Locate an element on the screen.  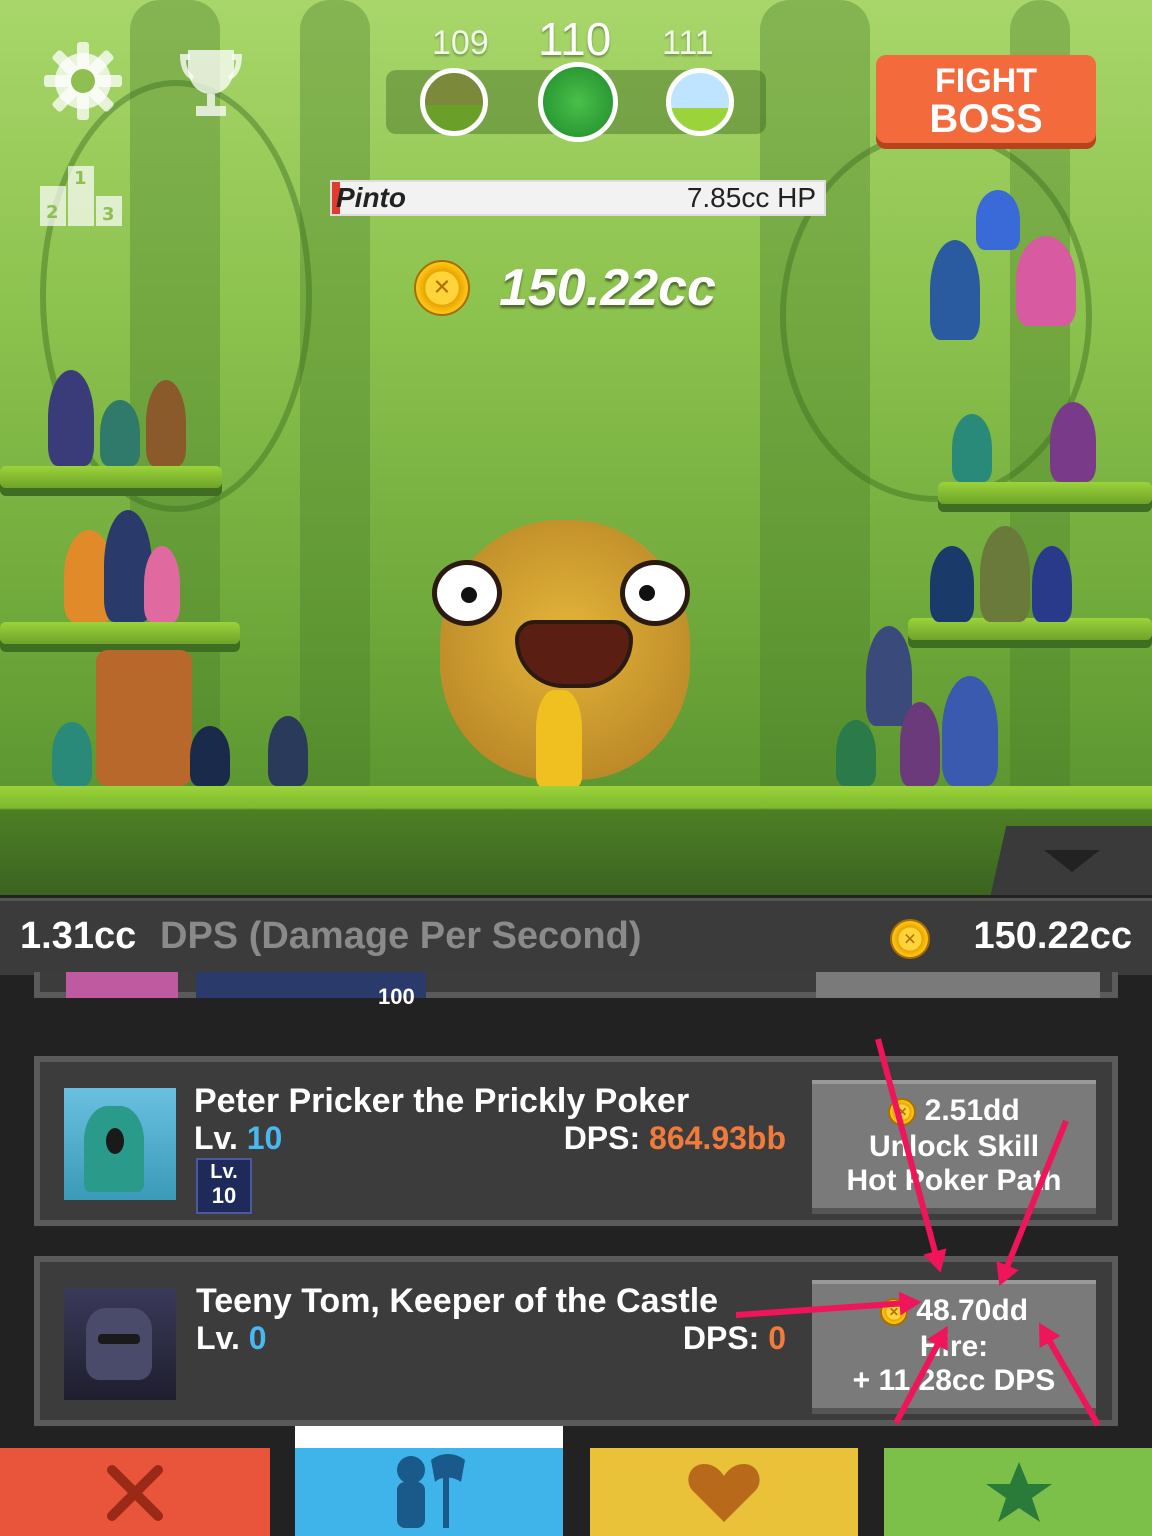
hero-dps: DPS: 0 is located at coordinates (734, 1338).